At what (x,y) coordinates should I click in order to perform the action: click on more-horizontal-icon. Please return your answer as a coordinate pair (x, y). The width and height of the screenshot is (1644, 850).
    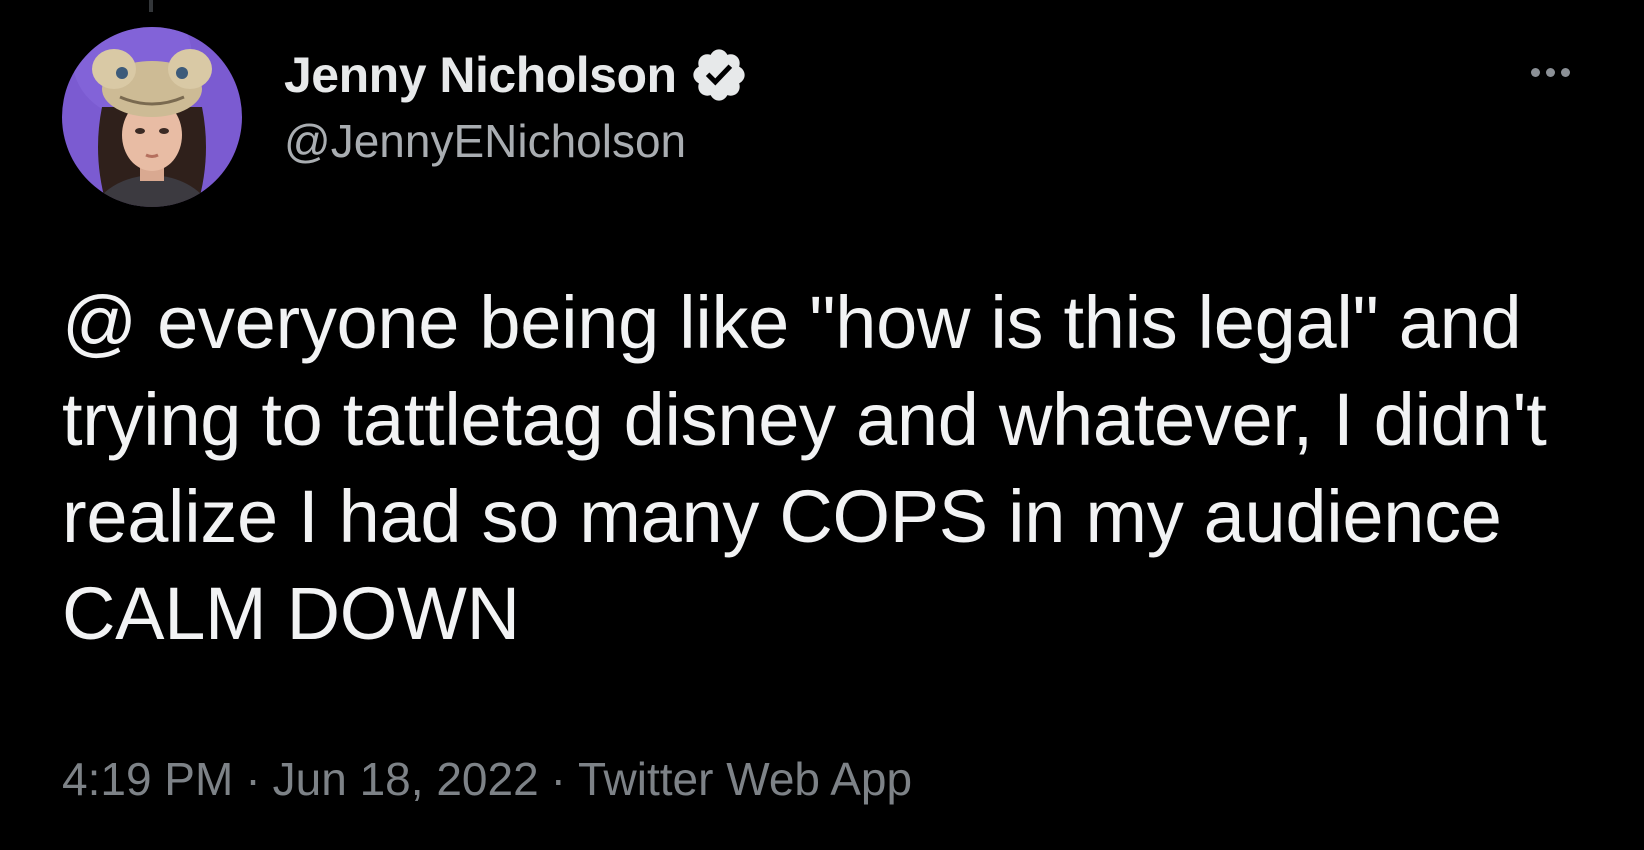
    Looking at the image, I should click on (1550, 72).